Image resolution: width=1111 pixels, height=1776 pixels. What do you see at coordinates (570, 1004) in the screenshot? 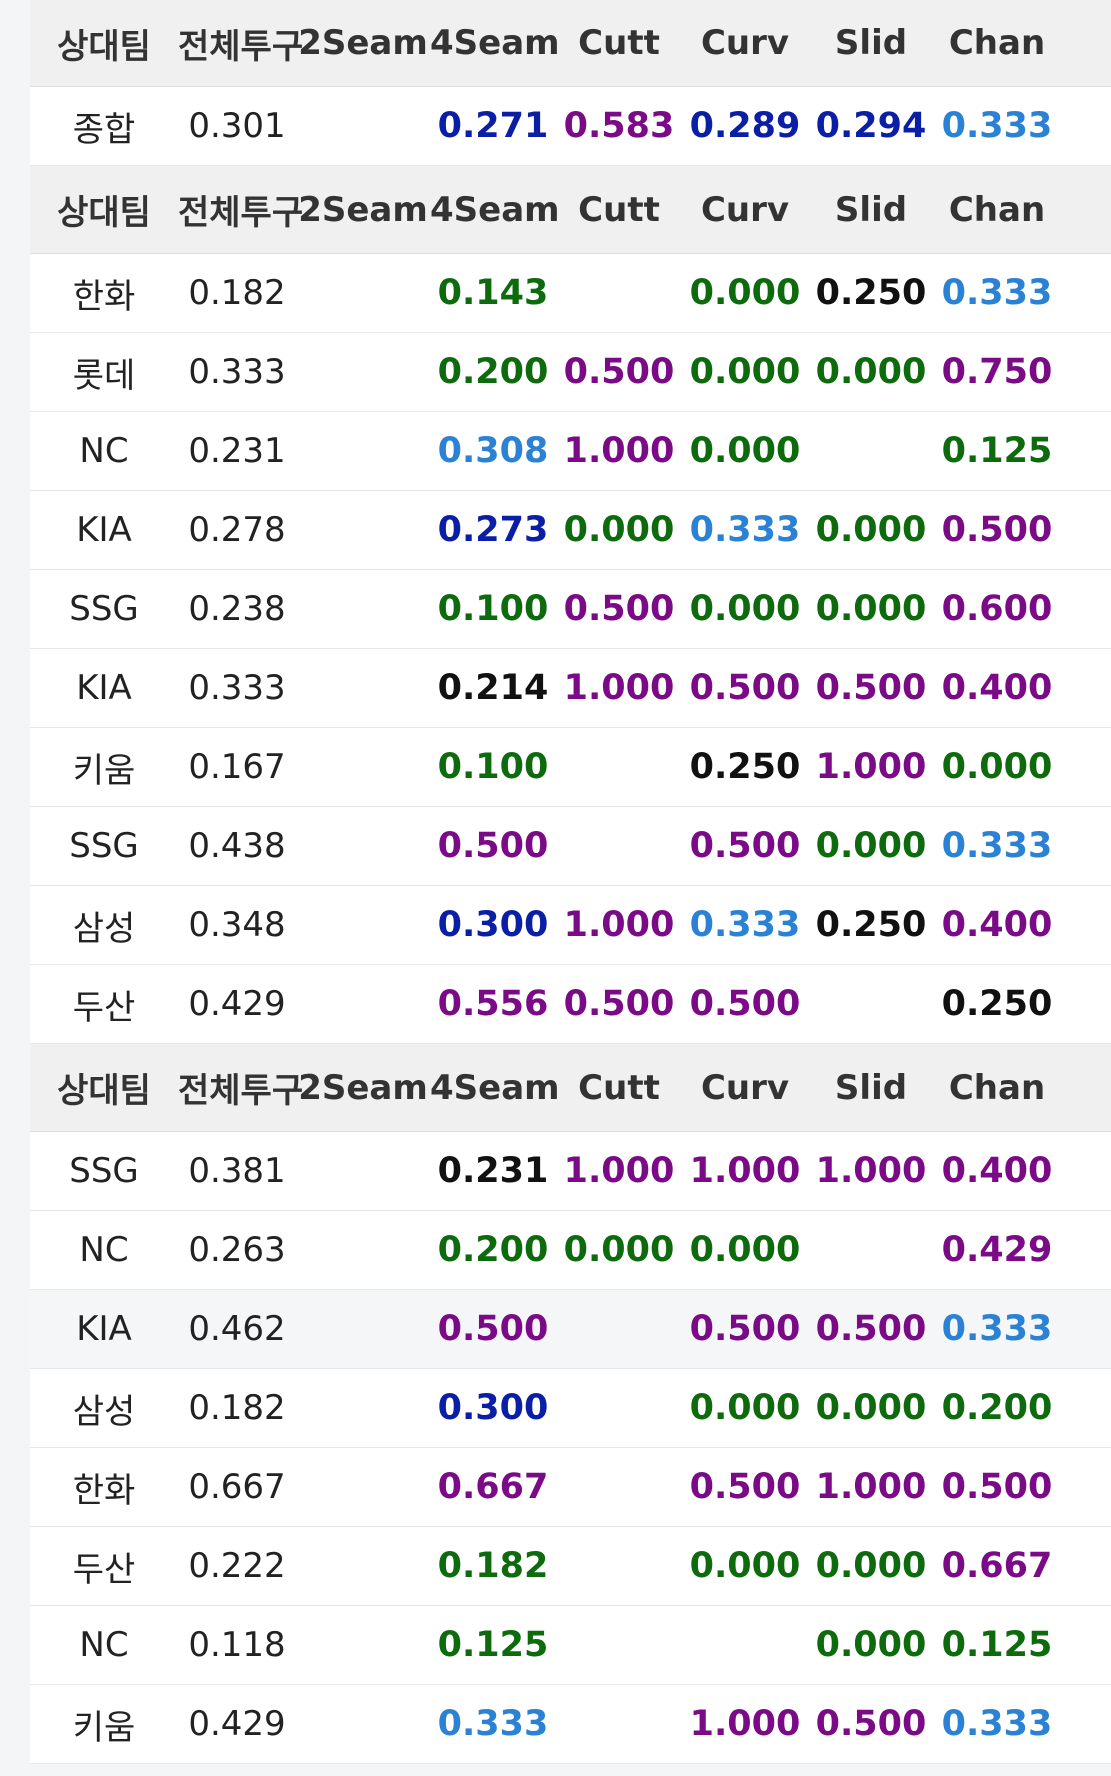
I see `table-row: 두산 0.429 0.556 0.500 0.500 0.250` at bounding box center [570, 1004].